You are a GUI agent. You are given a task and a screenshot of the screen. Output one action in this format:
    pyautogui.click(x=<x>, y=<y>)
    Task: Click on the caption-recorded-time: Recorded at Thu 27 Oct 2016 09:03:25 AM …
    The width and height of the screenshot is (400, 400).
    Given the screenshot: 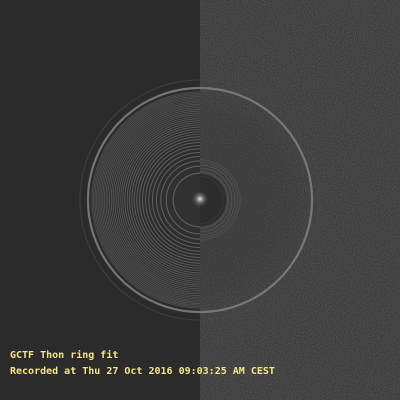 What is the action you would take?
    pyautogui.click(x=142, y=371)
    